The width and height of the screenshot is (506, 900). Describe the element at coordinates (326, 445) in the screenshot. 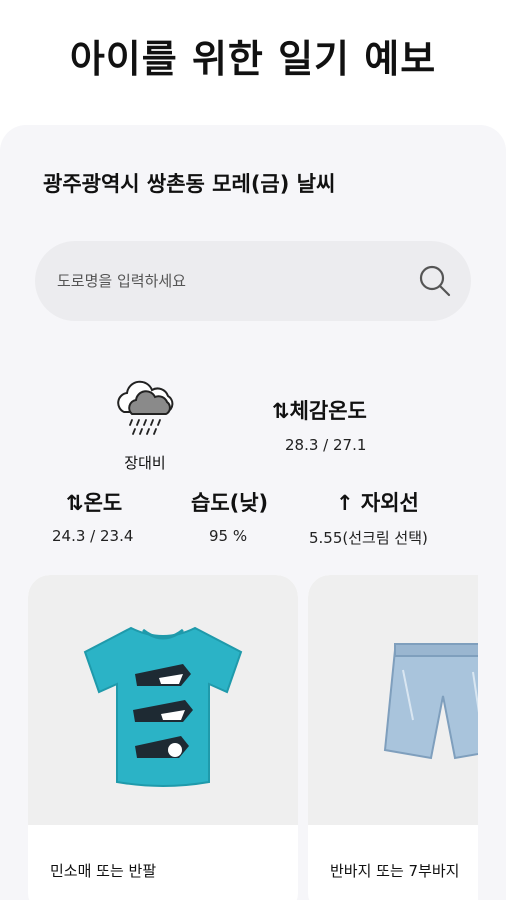

I see `feels-like-value: 28.3 / 27.1` at that location.